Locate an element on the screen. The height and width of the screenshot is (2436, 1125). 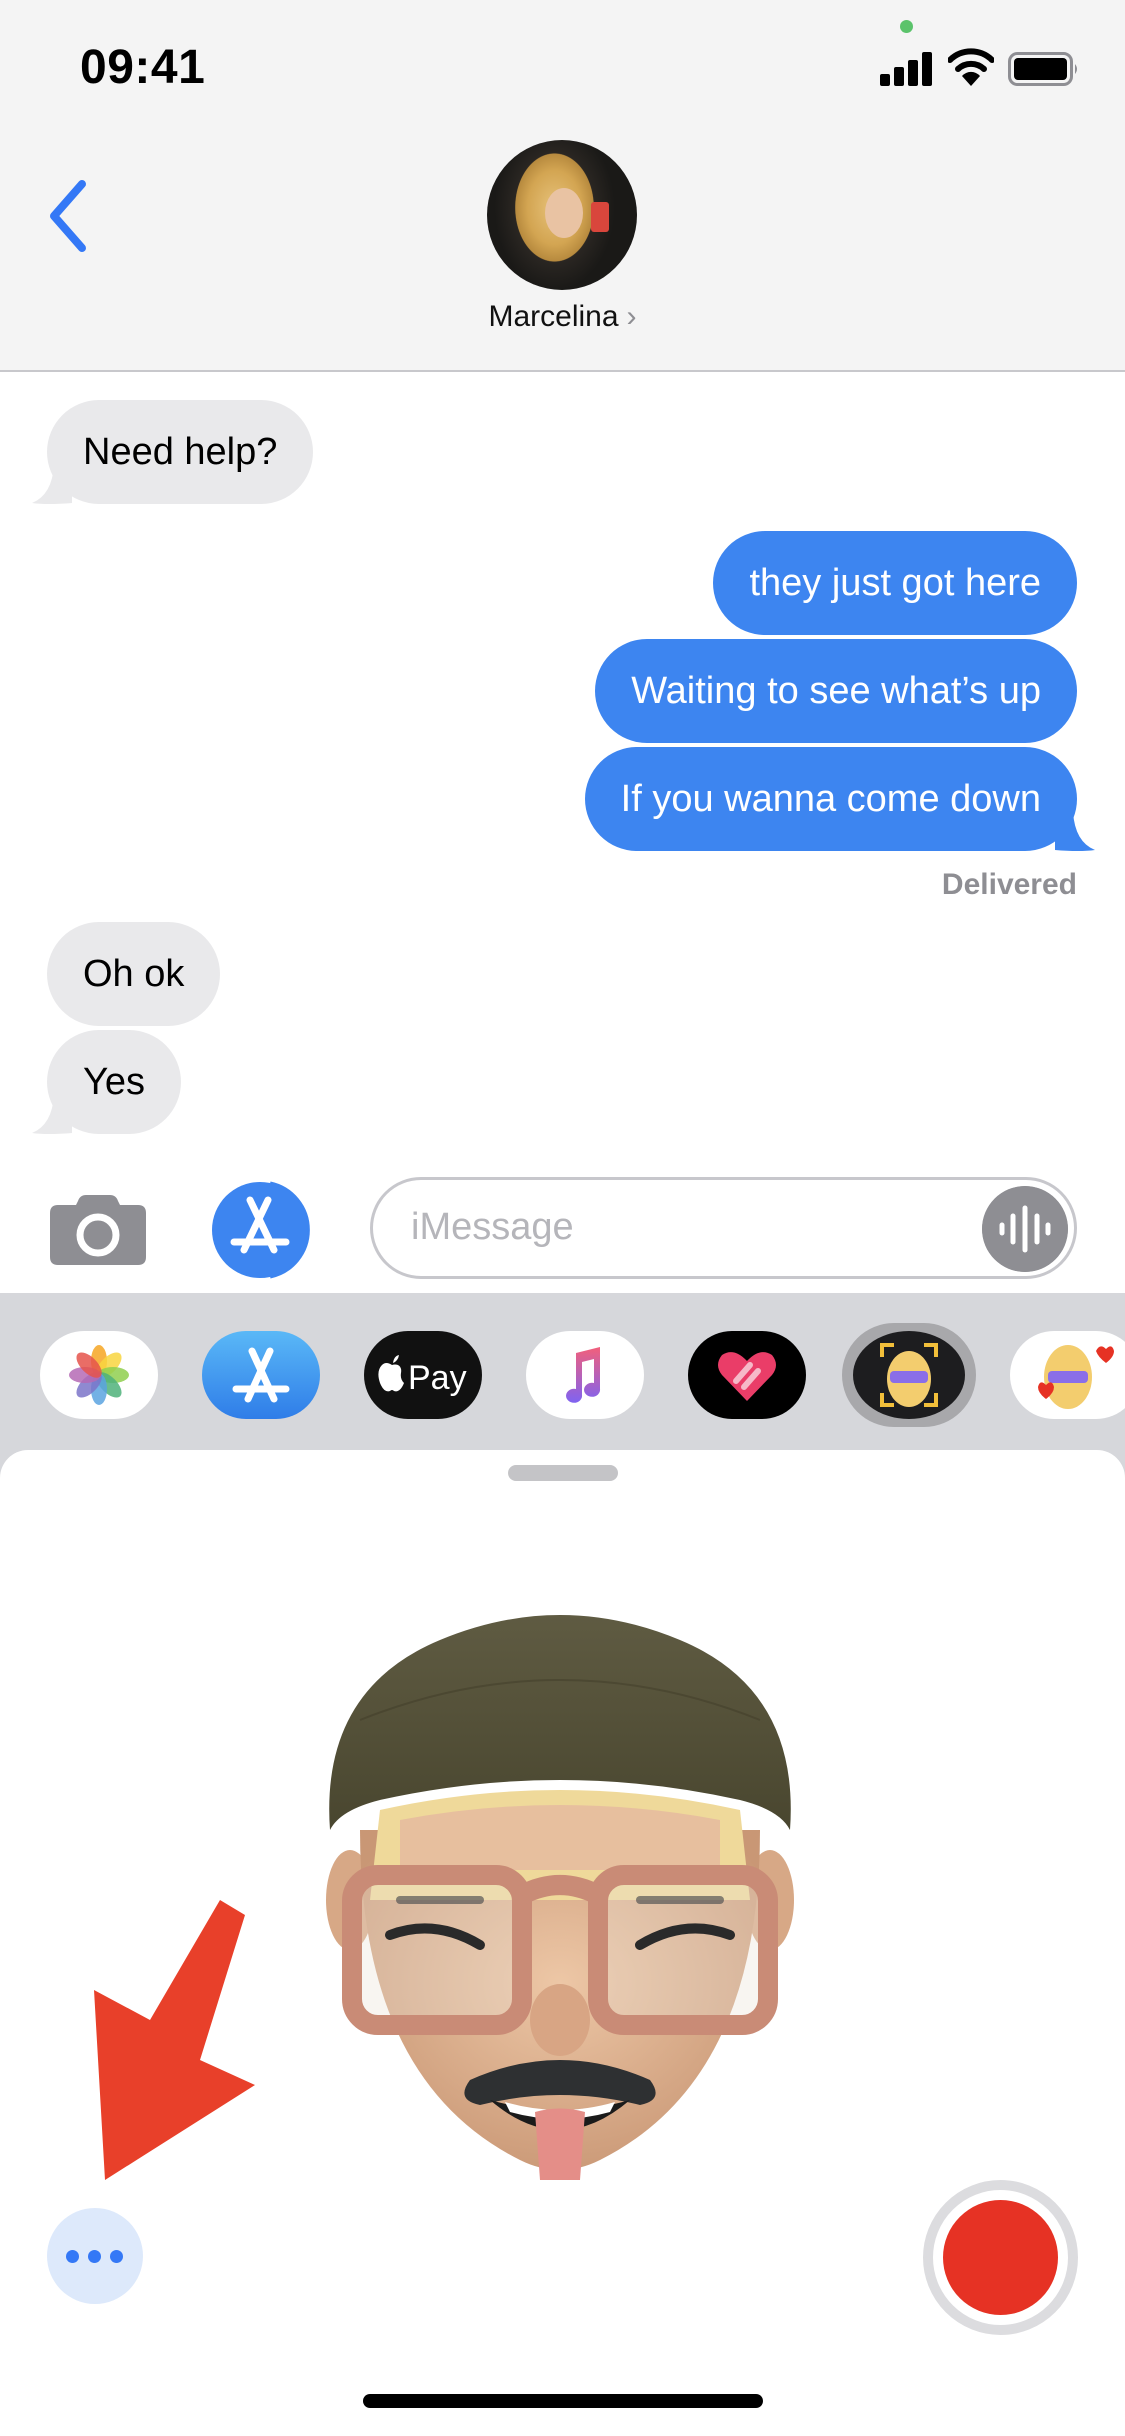
apple-pay-icon: Pay is located at coordinates (423, 1375).